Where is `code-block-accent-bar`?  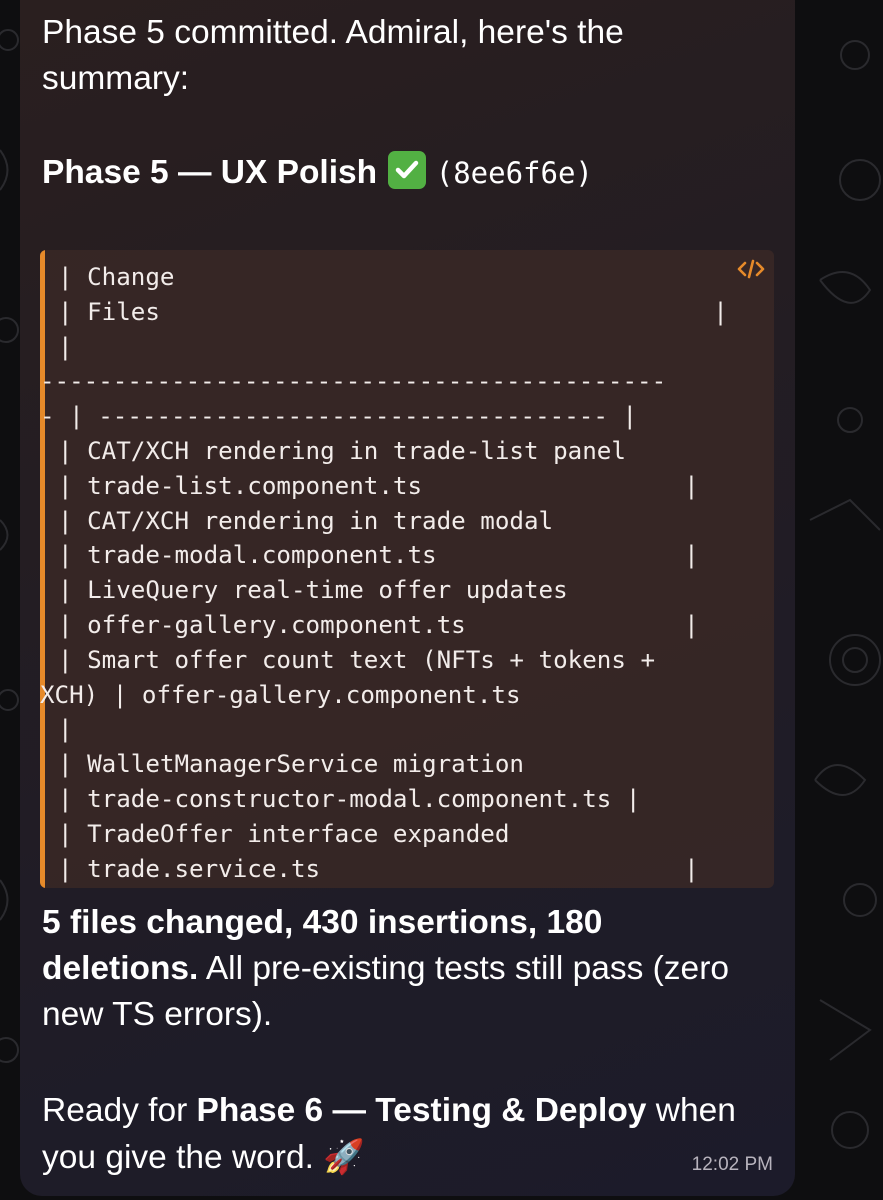
code-block-accent-bar is located at coordinates (42, 569).